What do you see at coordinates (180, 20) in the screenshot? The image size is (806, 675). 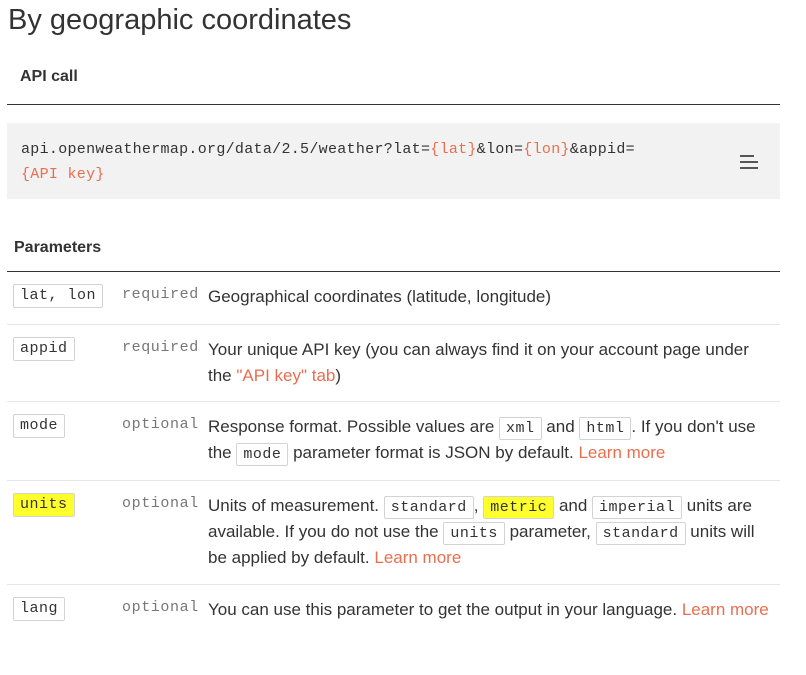 I see `page-title: By geographic coordinates` at bounding box center [180, 20].